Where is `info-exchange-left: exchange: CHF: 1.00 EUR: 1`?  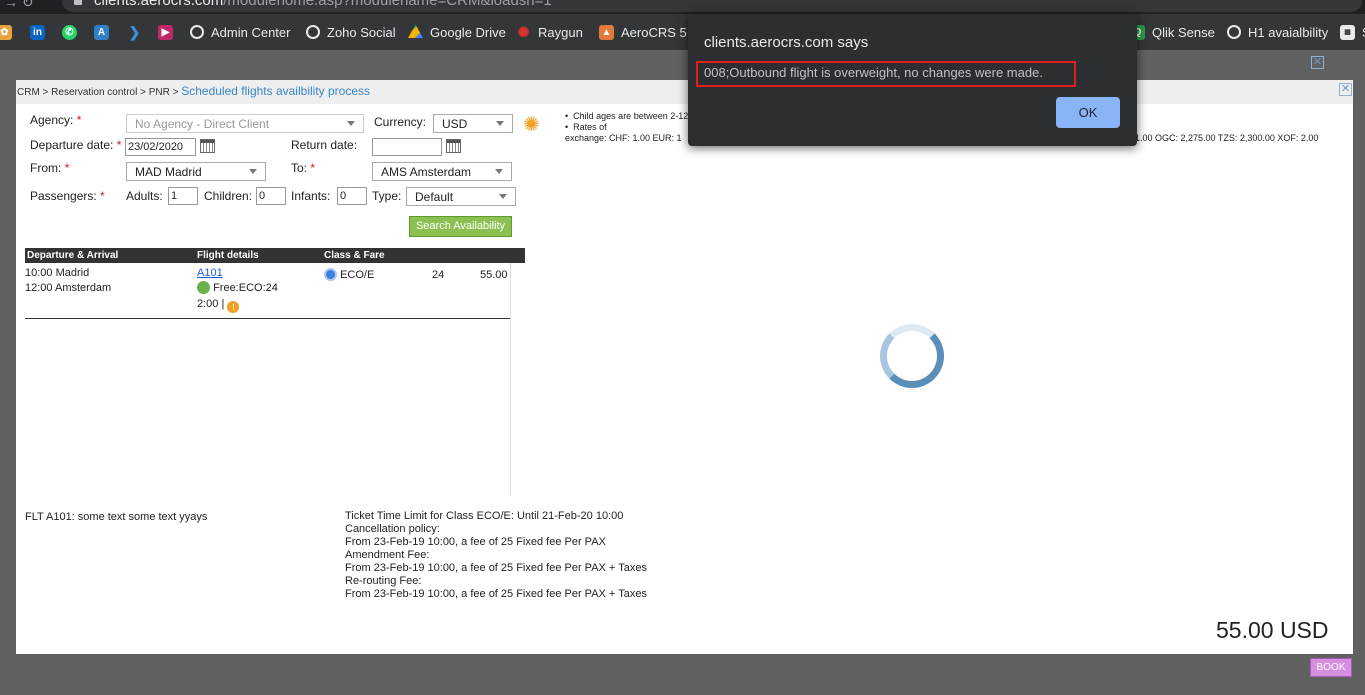 info-exchange-left: exchange: CHF: 1.00 EUR: 1 is located at coordinates (623, 138).